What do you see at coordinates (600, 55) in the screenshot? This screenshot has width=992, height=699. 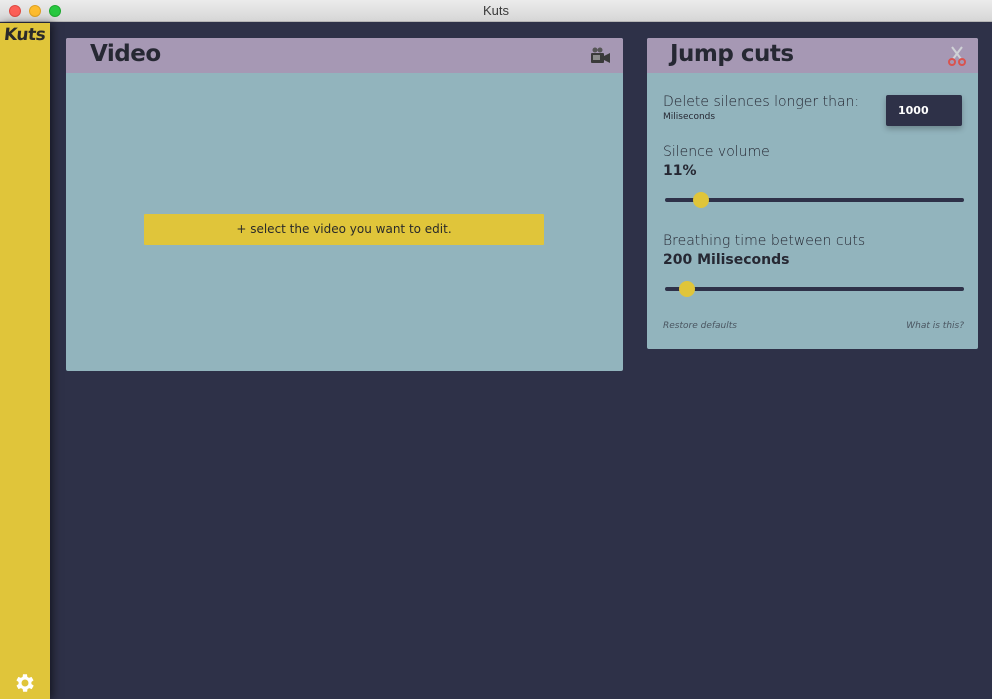 I see `video-camera-icon` at bounding box center [600, 55].